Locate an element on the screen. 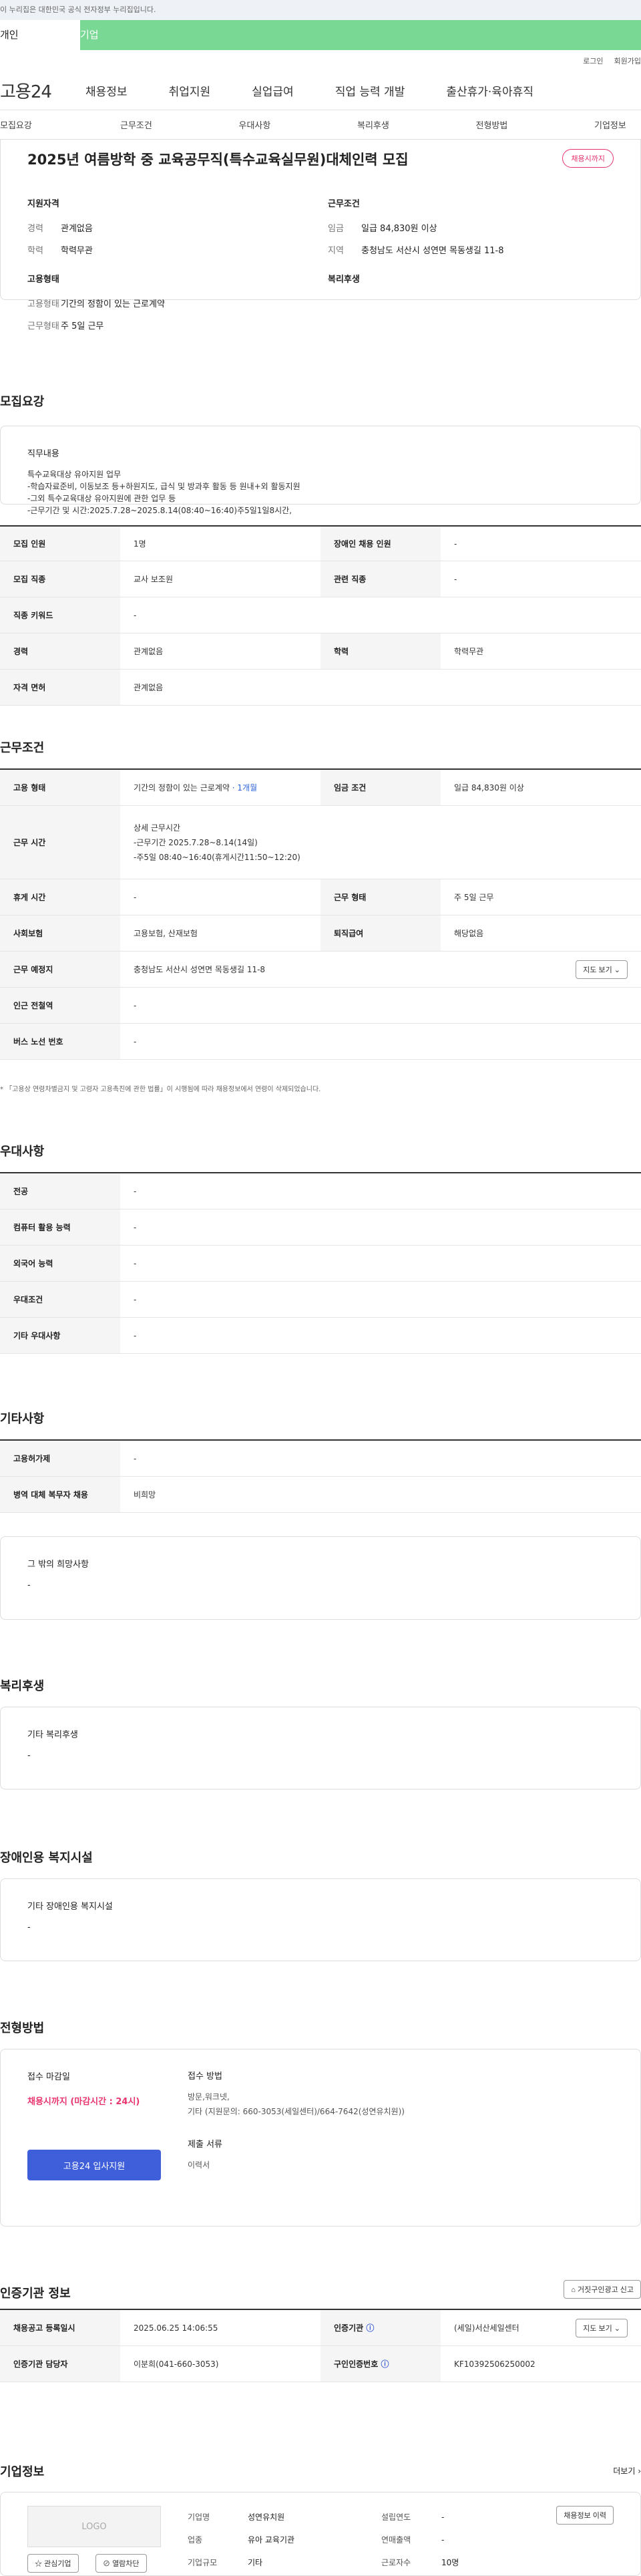  company-field-label: 업종 is located at coordinates (195, 2540).